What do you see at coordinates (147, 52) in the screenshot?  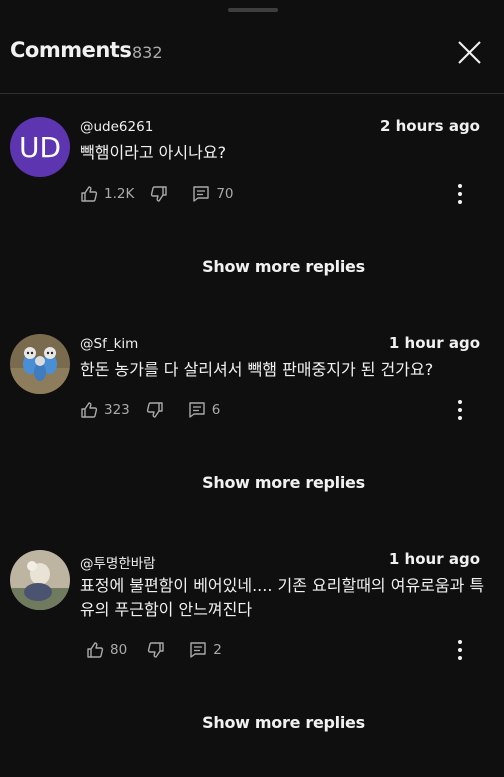 I see `comments-count: 832` at bounding box center [147, 52].